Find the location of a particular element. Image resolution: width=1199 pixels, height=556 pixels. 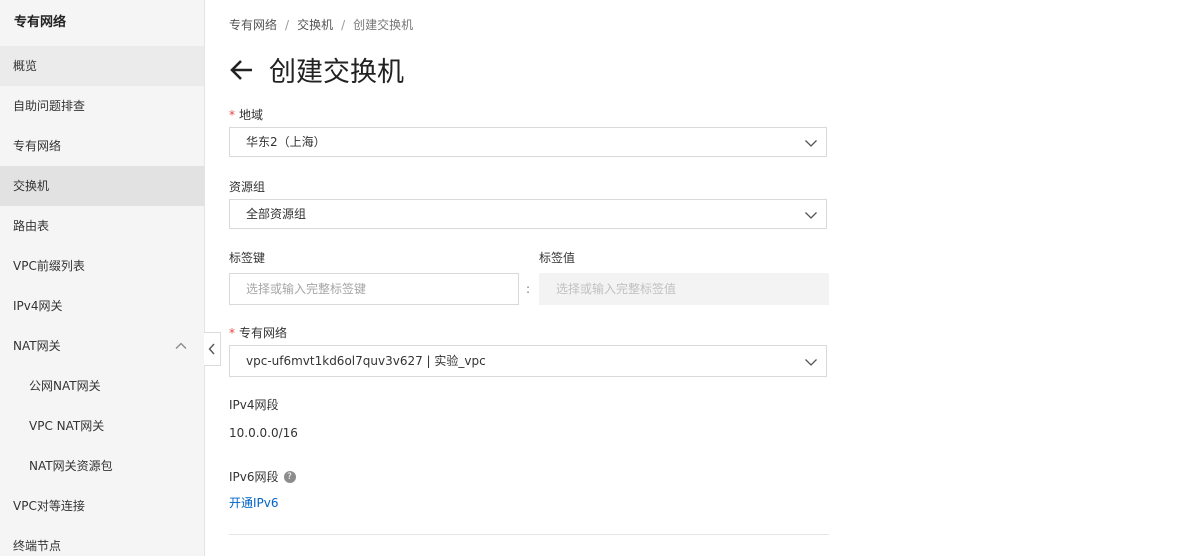

region-select: 华东2（上海） is located at coordinates (528, 142).